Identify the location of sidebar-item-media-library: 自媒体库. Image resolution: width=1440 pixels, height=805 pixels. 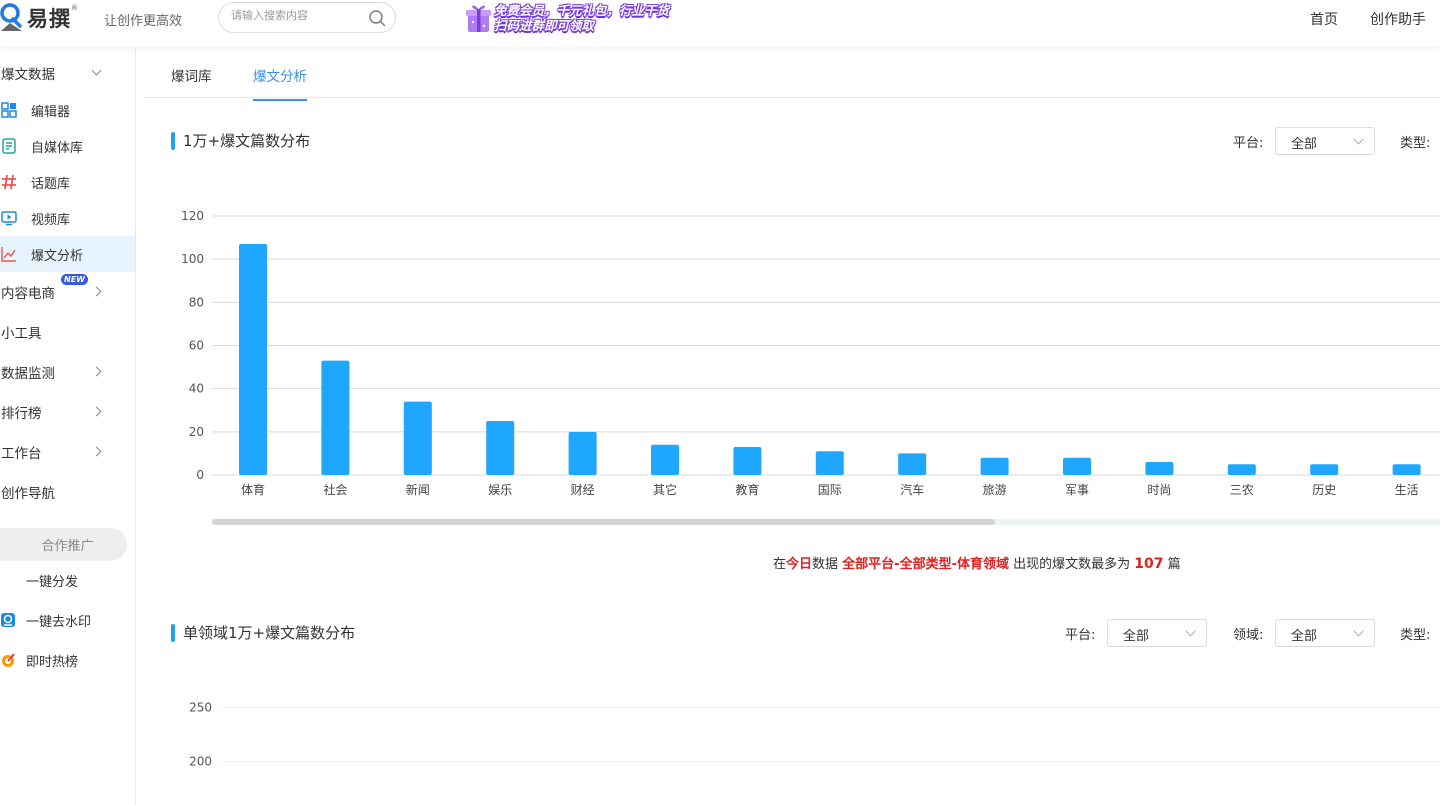
(67, 146).